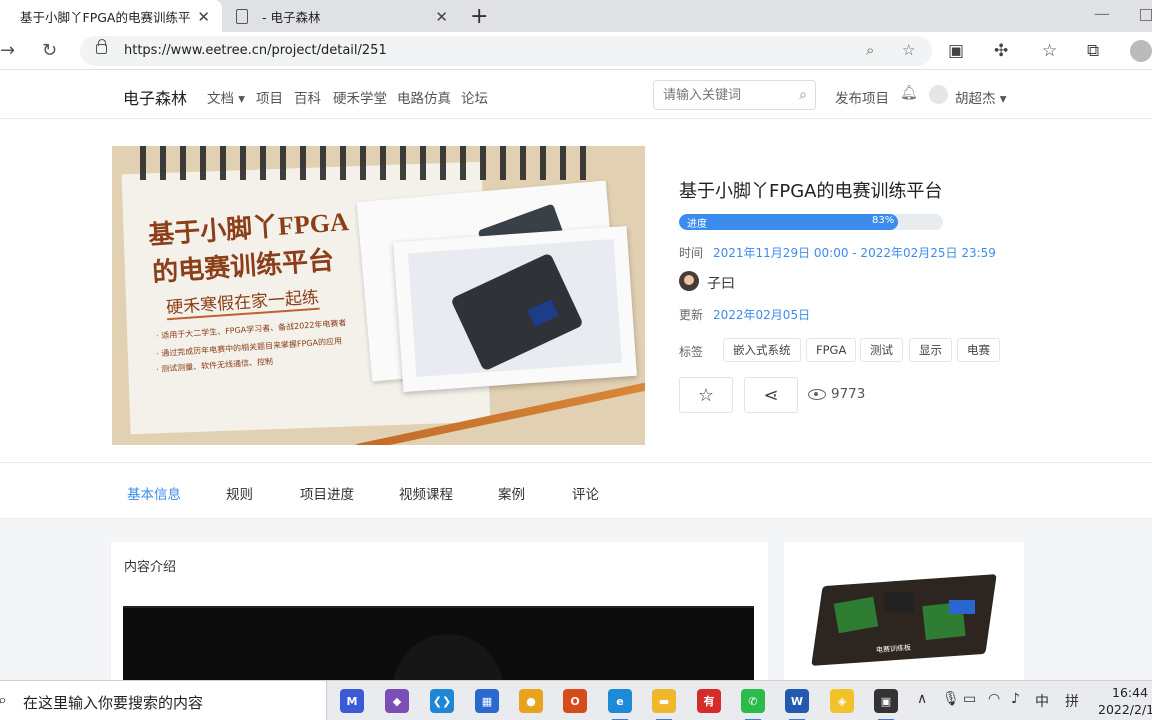 The image size is (1152, 720). I want to click on tag: 嵌入式系统, so click(762, 350).